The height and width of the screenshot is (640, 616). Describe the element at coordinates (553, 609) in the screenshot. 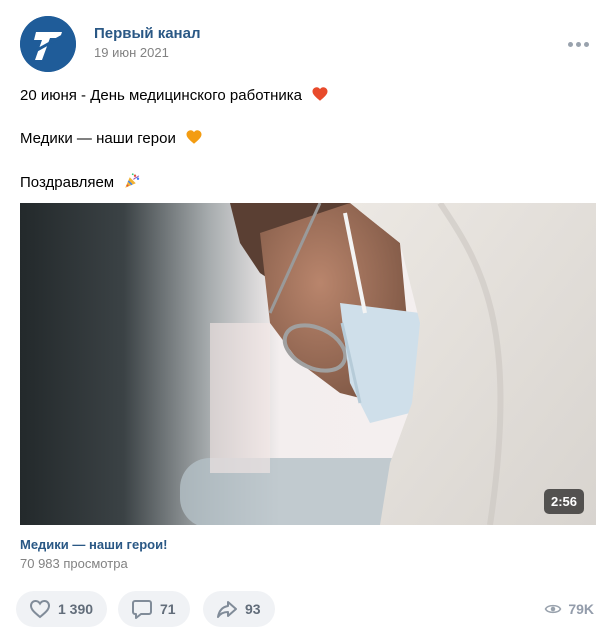

I see `eye-icon` at that location.